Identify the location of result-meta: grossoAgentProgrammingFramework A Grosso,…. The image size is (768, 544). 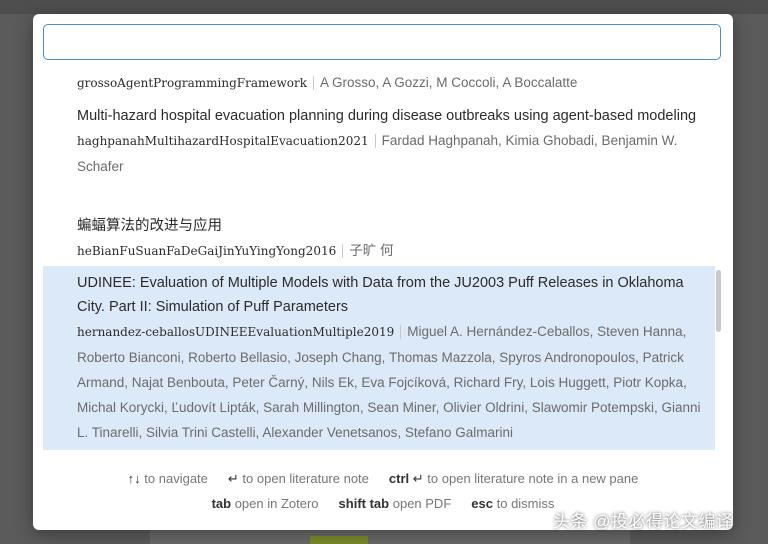
(391, 83).